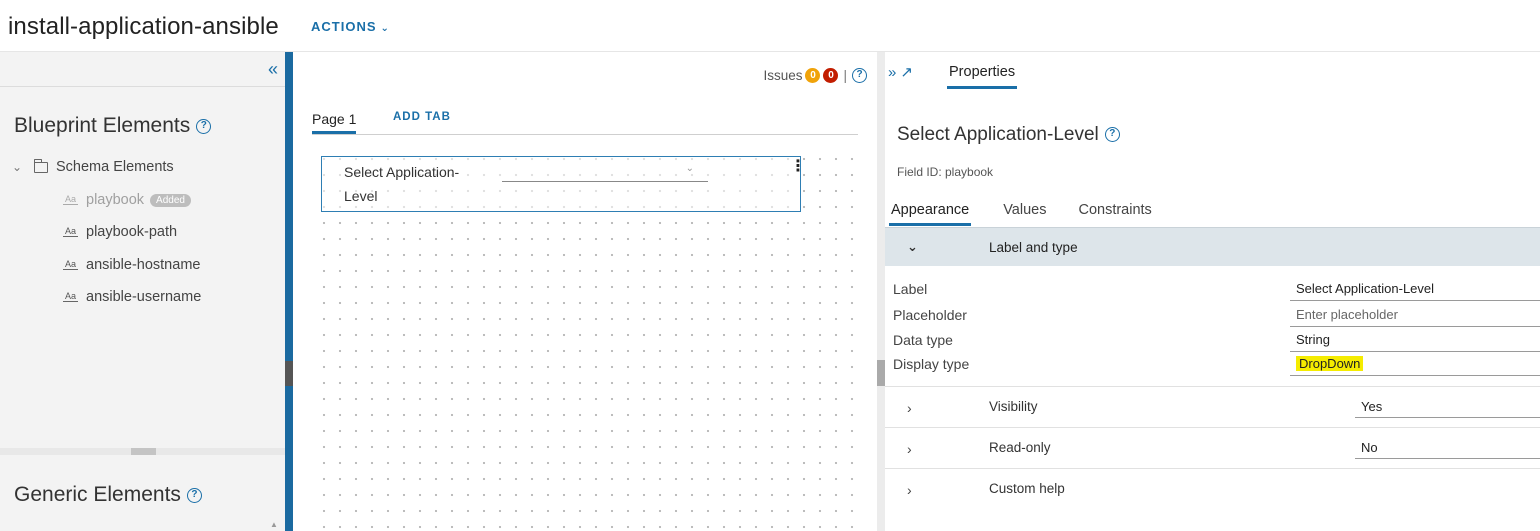  What do you see at coordinates (274, 524) in the screenshot?
I see `scroll-up-icon: ▲` at bounding box center [274, 524].